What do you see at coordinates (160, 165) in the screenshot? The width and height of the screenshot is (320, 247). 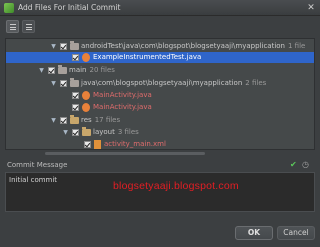 I see `commit-message-header: Commit Message ✔ ◷` at bounding box center [160, 165].